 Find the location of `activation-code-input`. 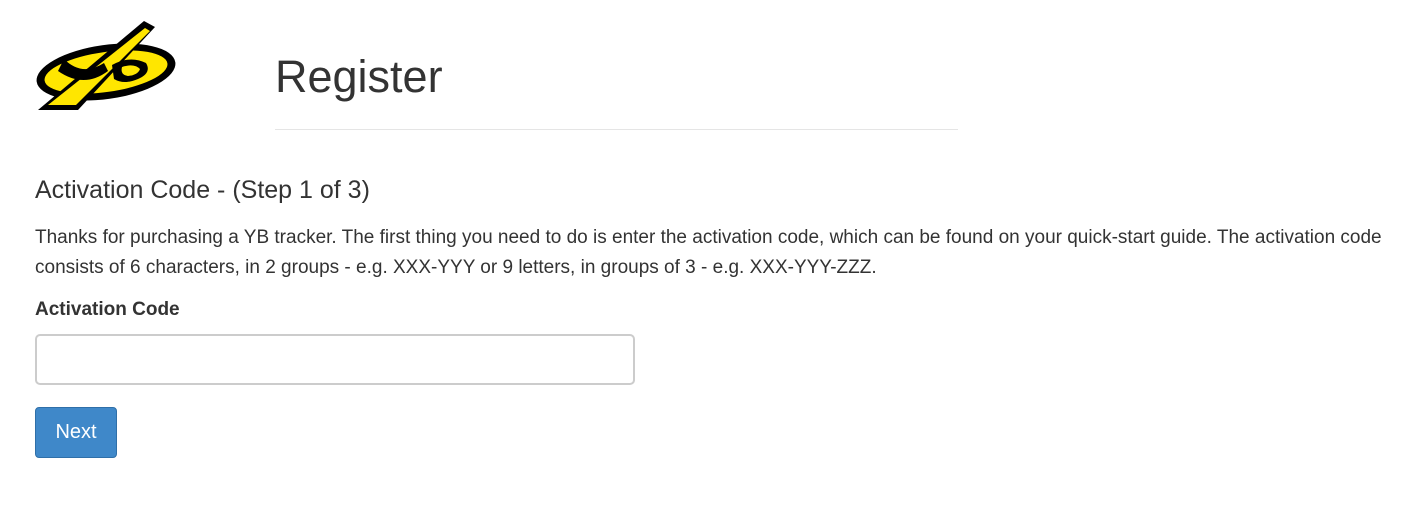

activation-code-input is located at coordinates (335, 359).